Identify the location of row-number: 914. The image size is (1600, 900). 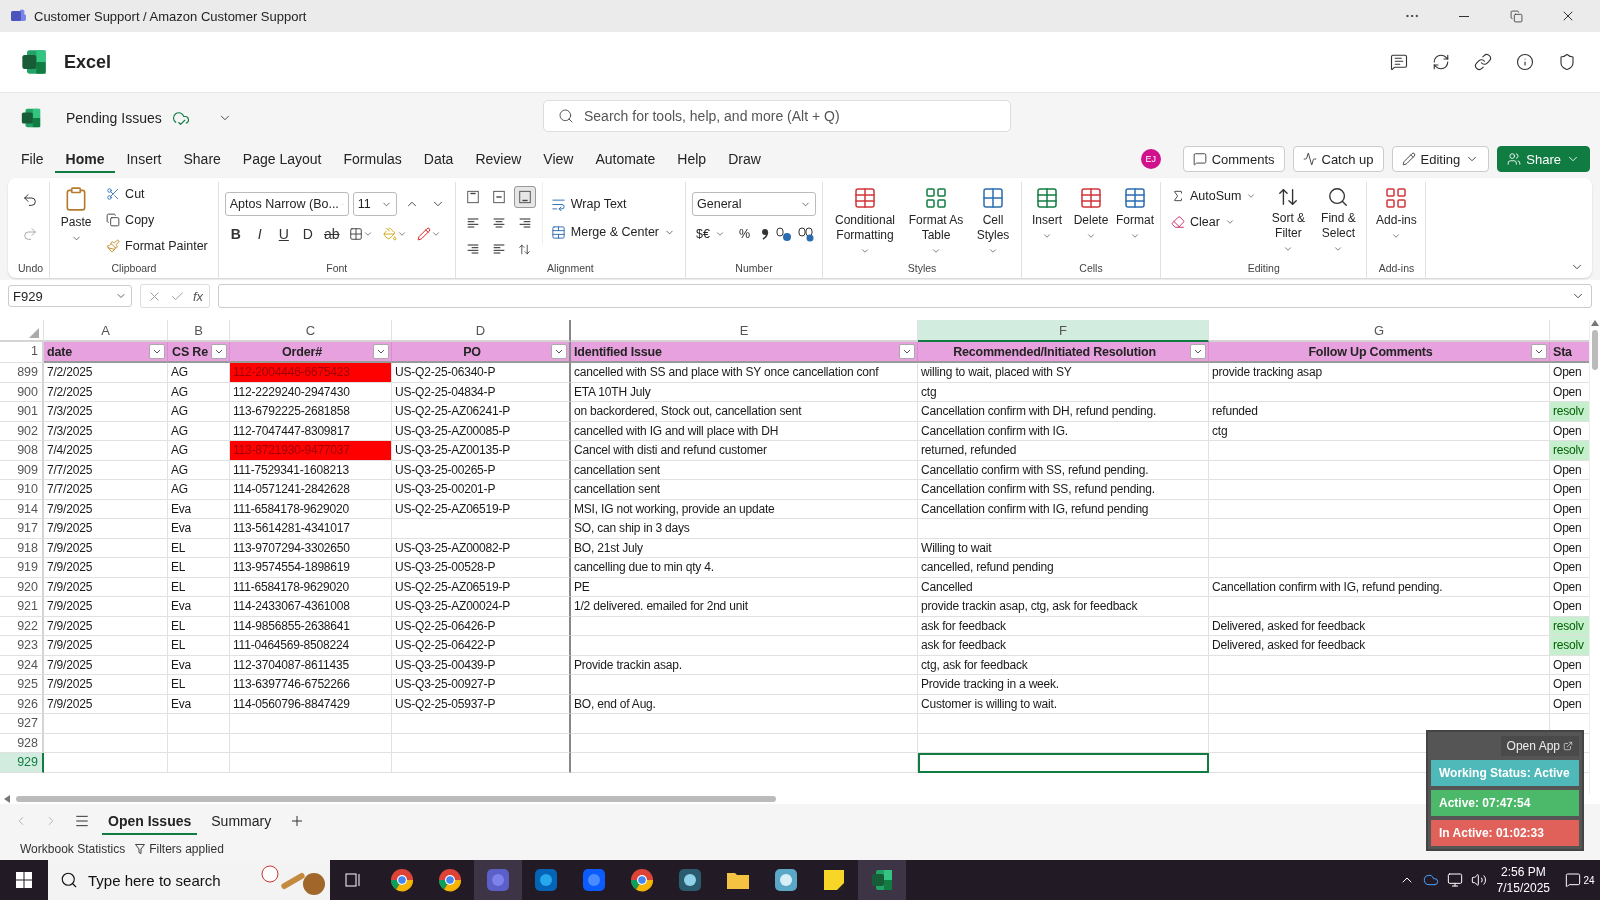
(22, 509).